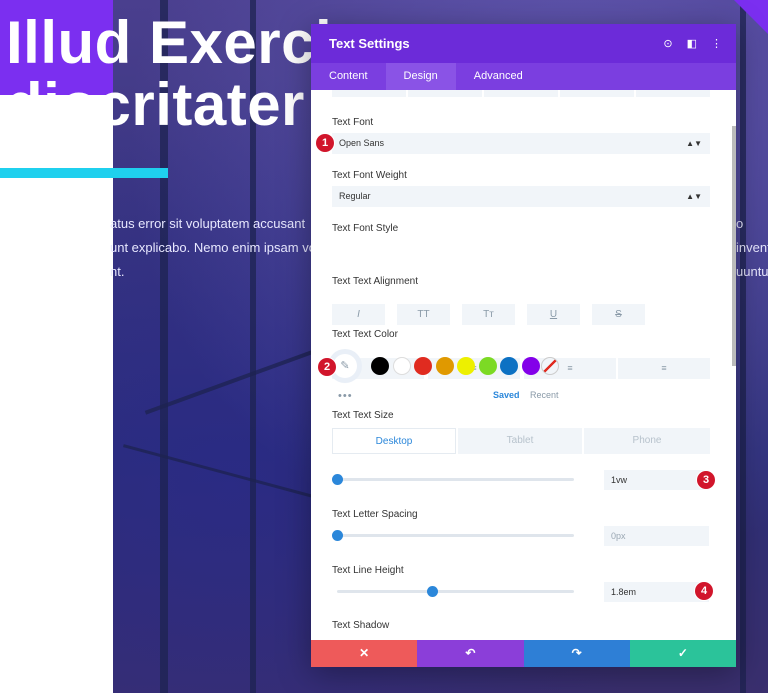  What do you see at coordinates (470, 653) in the screenshot?
I see `undo-button: ↶` at bounding box center [470, 653].